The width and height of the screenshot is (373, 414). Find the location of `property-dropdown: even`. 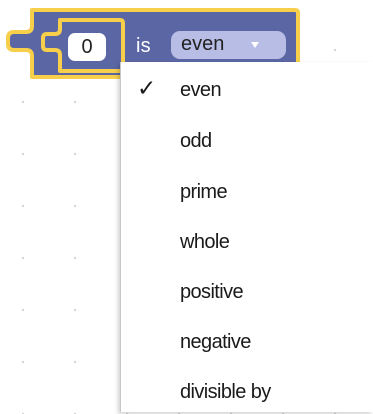

property-dropdown: even is located at coordinates (228, 45).